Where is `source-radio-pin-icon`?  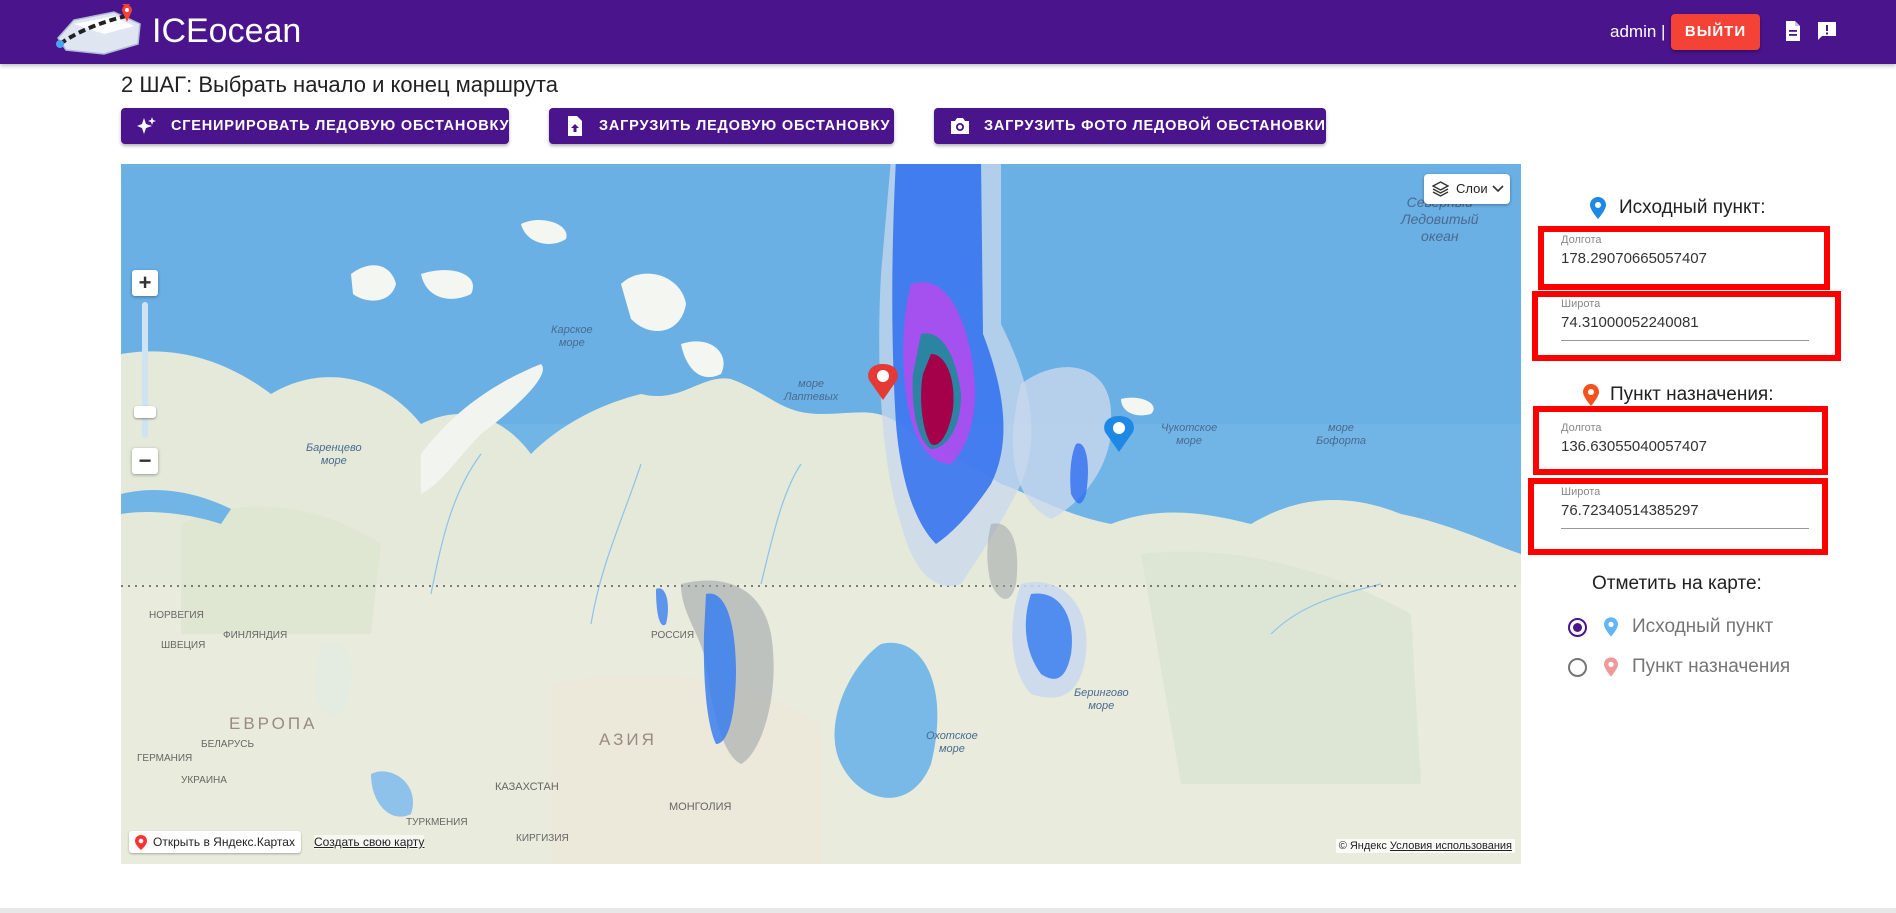
source-radio-pin-icon is located at coordinates (1611, 627).